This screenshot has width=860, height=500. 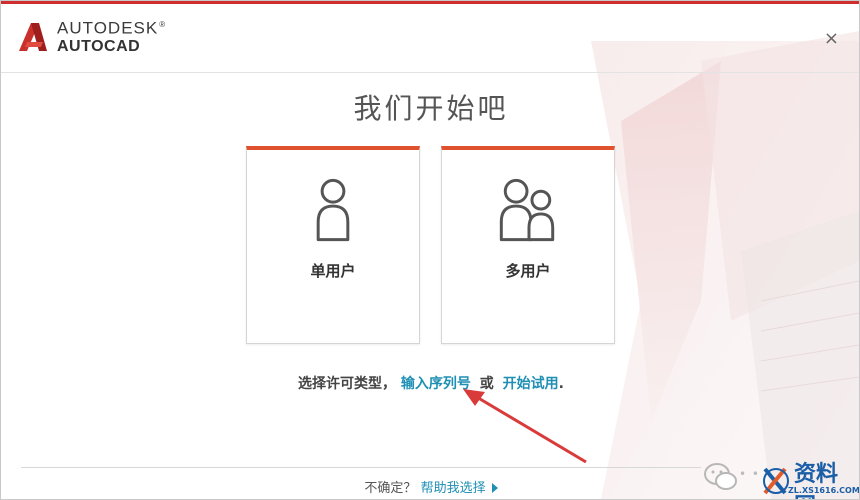 I want to click on single-user-label: 单用户, so click(x=333, y=271).